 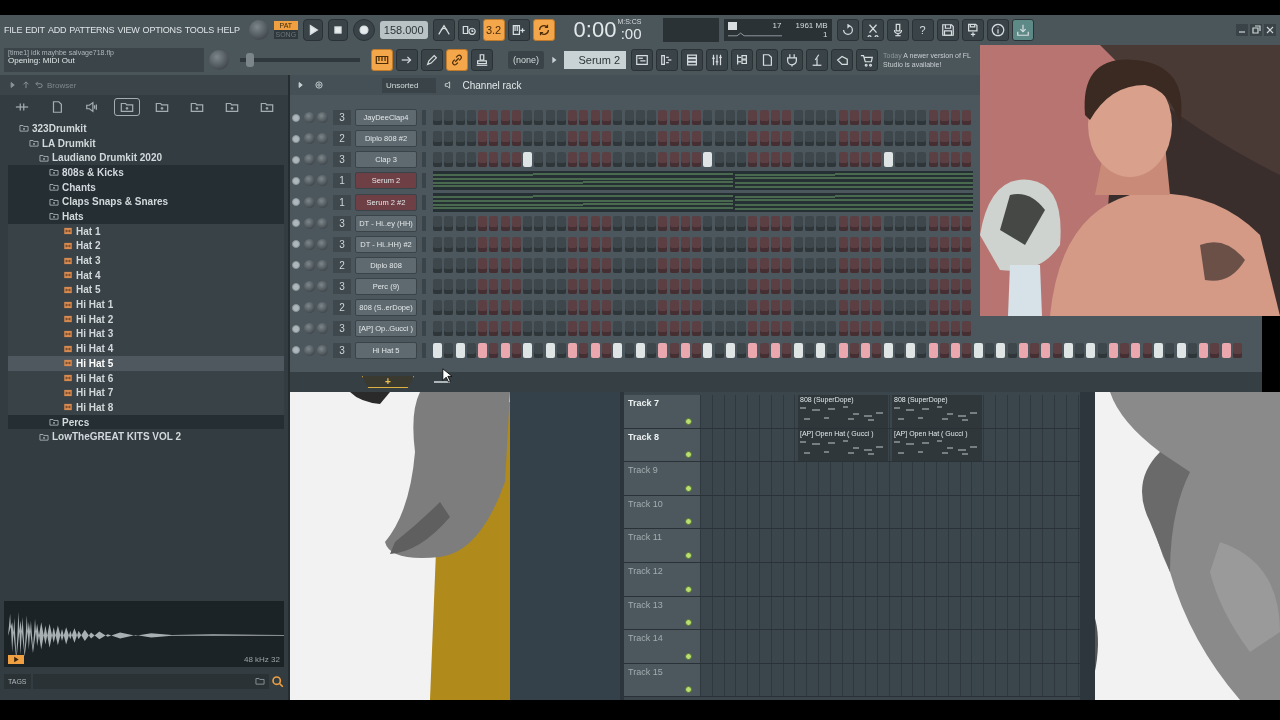 What do you see at coordinates (249, 60) in the screenshot?
I see `slider-thumb` at bounding box center [249, 60].